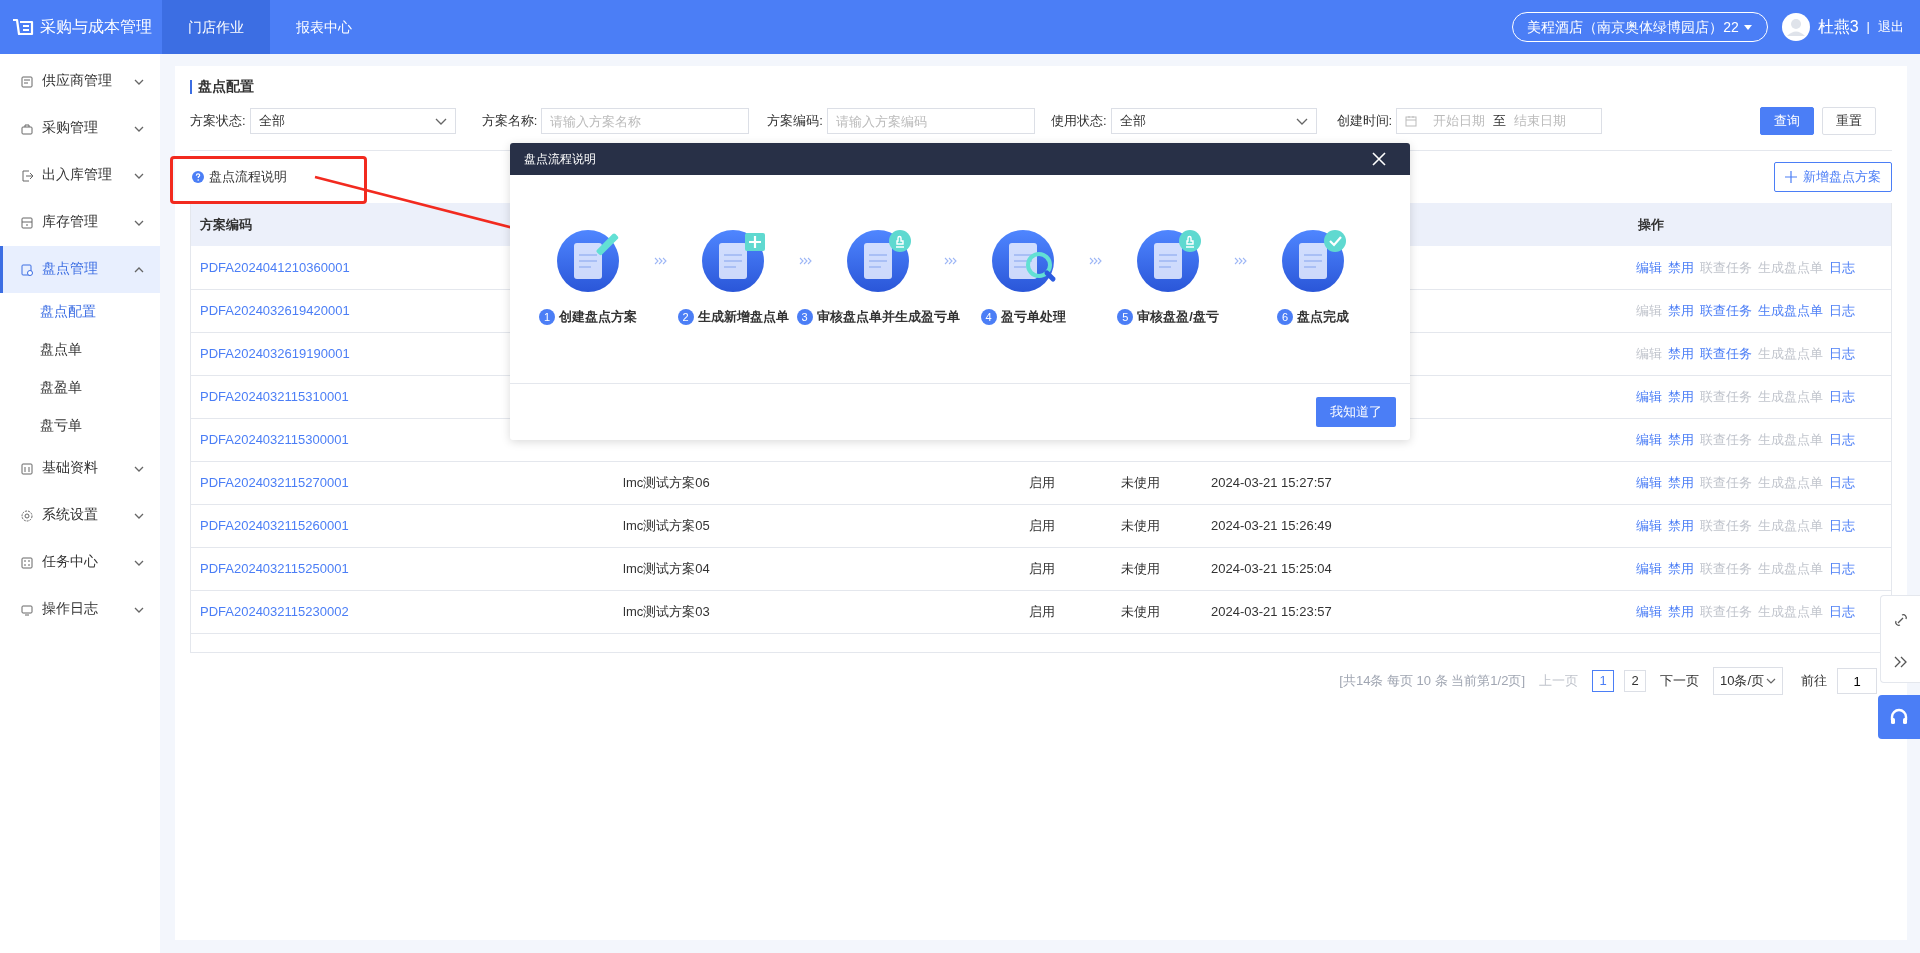 The image size is (1920, 953). I want to click on page-button: 1, so click(1603, 681).